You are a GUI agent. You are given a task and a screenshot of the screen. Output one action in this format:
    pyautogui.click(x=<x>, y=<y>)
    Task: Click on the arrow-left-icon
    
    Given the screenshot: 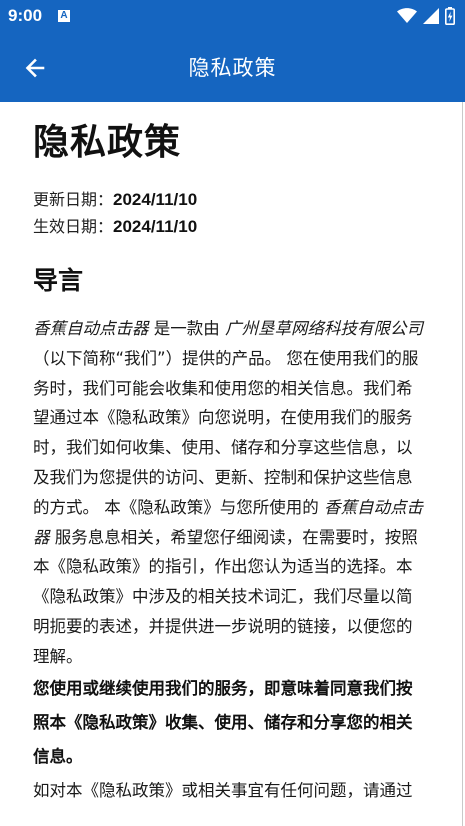 What is the action you would take?
    pyautogui.click(x=35, y=68)
    